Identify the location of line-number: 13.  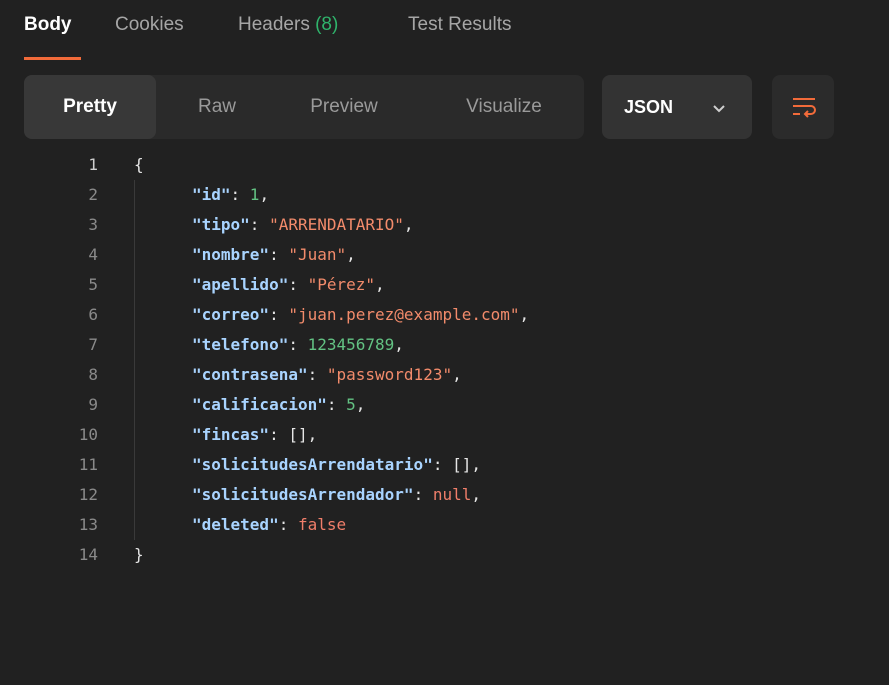
(88, 524).